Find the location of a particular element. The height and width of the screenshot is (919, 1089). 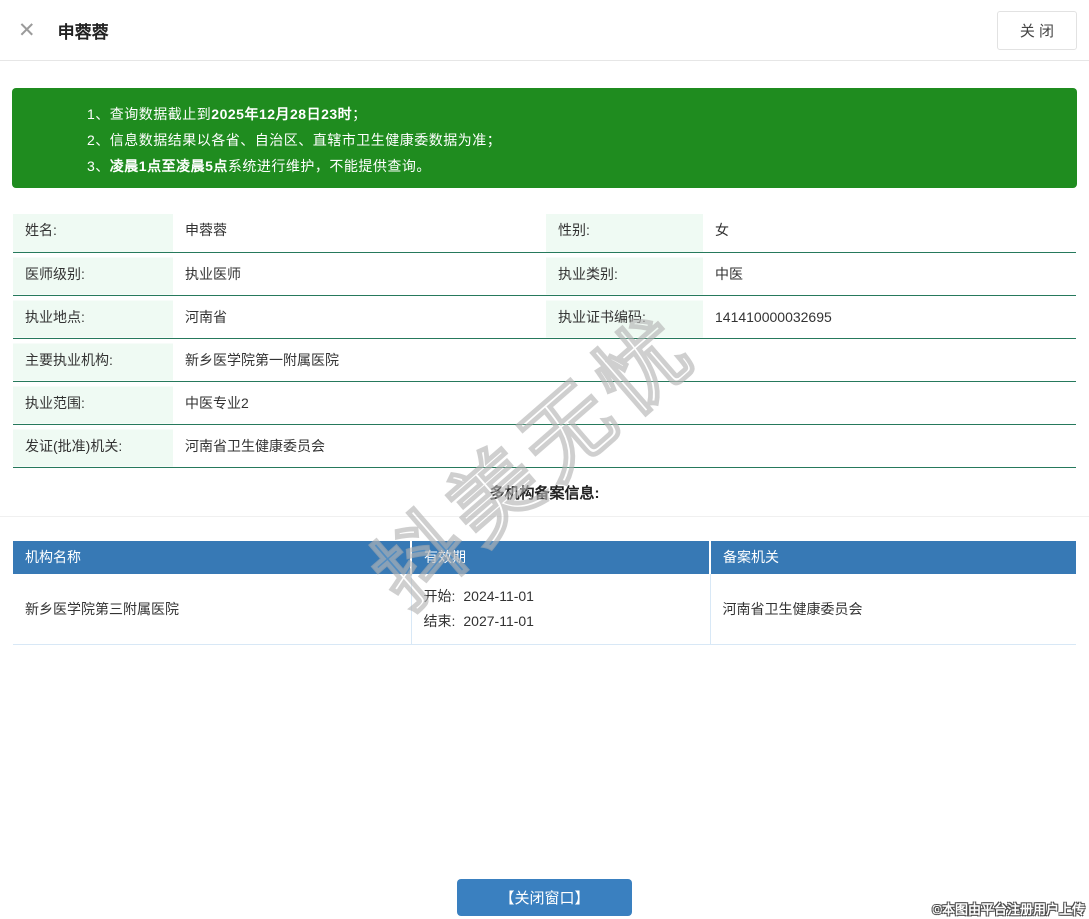

main-institution-value: 新乡医学院第一附属医院 is located at coordinates (262, 359).